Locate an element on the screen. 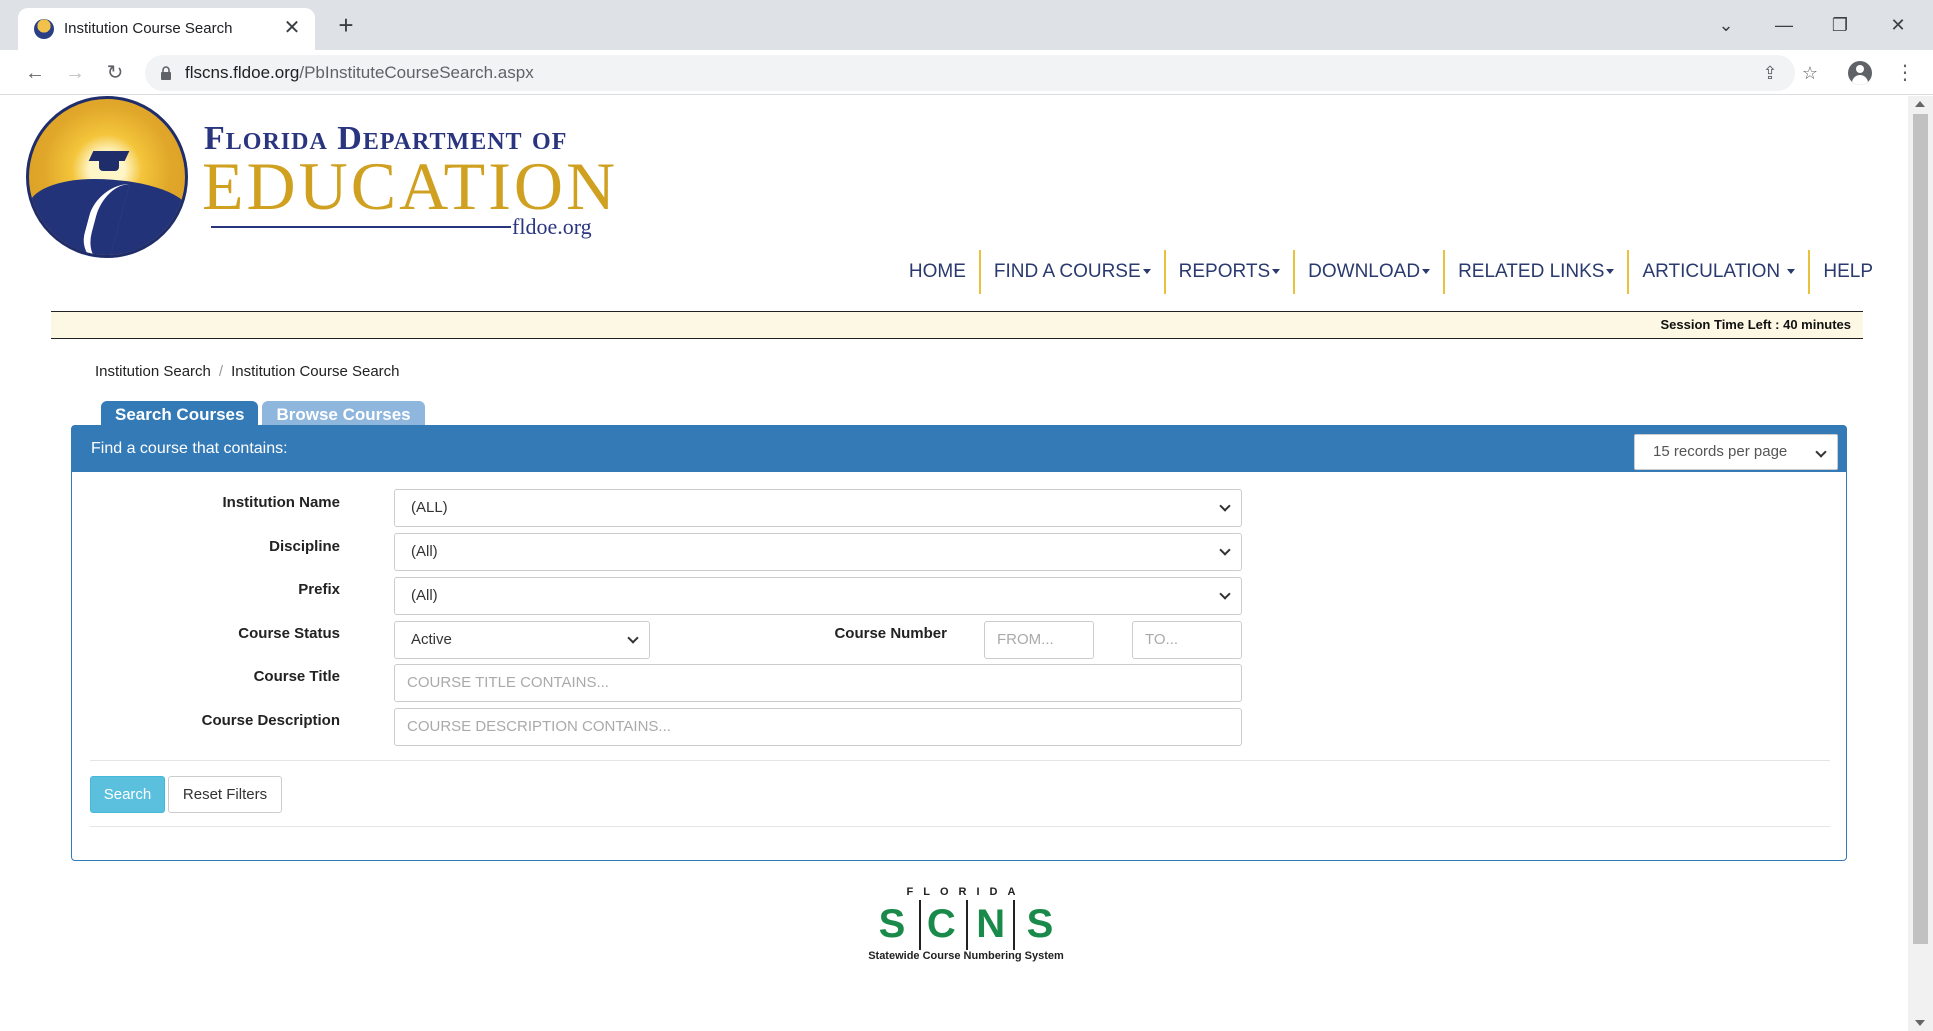 The image size is (1933, 1031). course-status-select: Active is located at coordinates (522, 640).